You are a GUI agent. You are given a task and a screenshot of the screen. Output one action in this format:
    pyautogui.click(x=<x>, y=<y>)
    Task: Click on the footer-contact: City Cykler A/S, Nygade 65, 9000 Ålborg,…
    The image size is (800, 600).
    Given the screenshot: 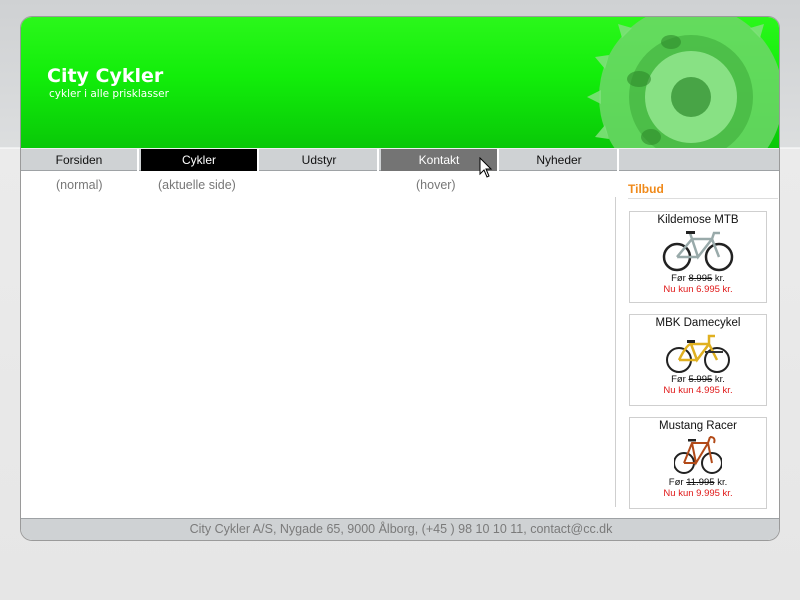 What is the action you would take?
    pyautogui.click(x=400, y=529)
    